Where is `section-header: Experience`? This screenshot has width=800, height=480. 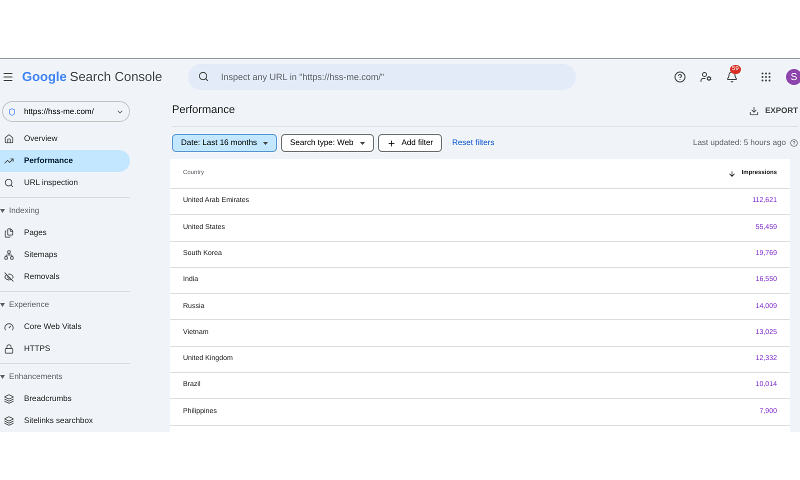 section-header: Experience is located at coordinates (65, 305).